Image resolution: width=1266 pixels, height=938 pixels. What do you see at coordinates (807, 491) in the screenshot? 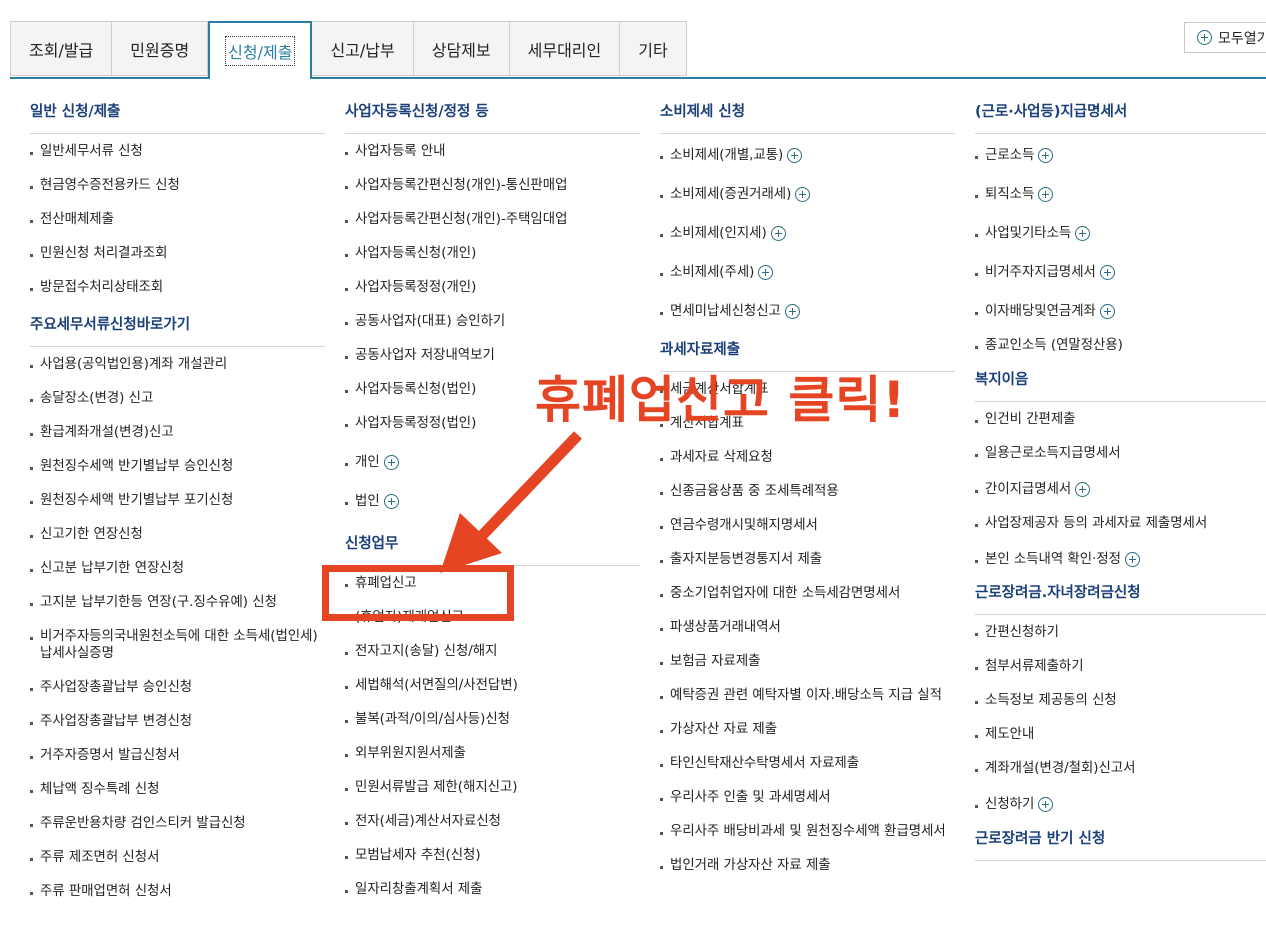
I see `menu-item: 신종금융상품 중 조세특례적용` at bounding box center [807, 491].